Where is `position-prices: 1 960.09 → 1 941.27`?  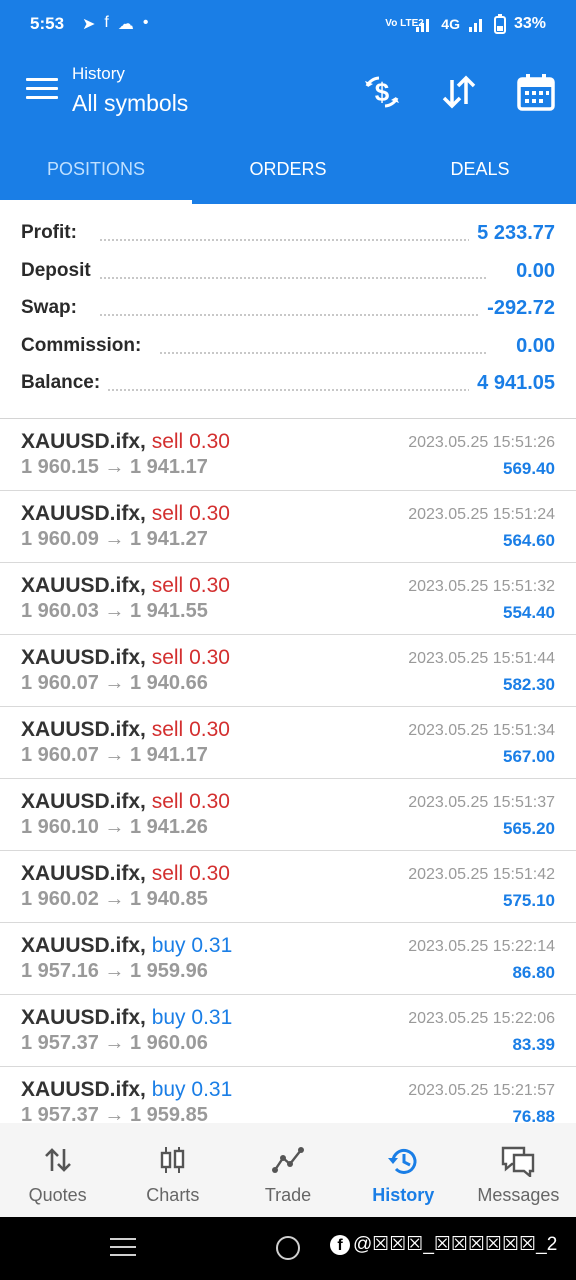 position-prices: 1 960.09 → 1 941.27 is located at coordinates (114, 539).